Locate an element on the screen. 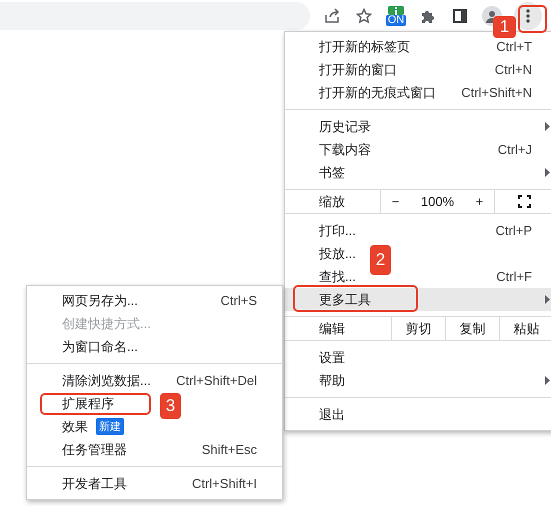  edit-action-button: 复制 is located at coordinates (472, 328).